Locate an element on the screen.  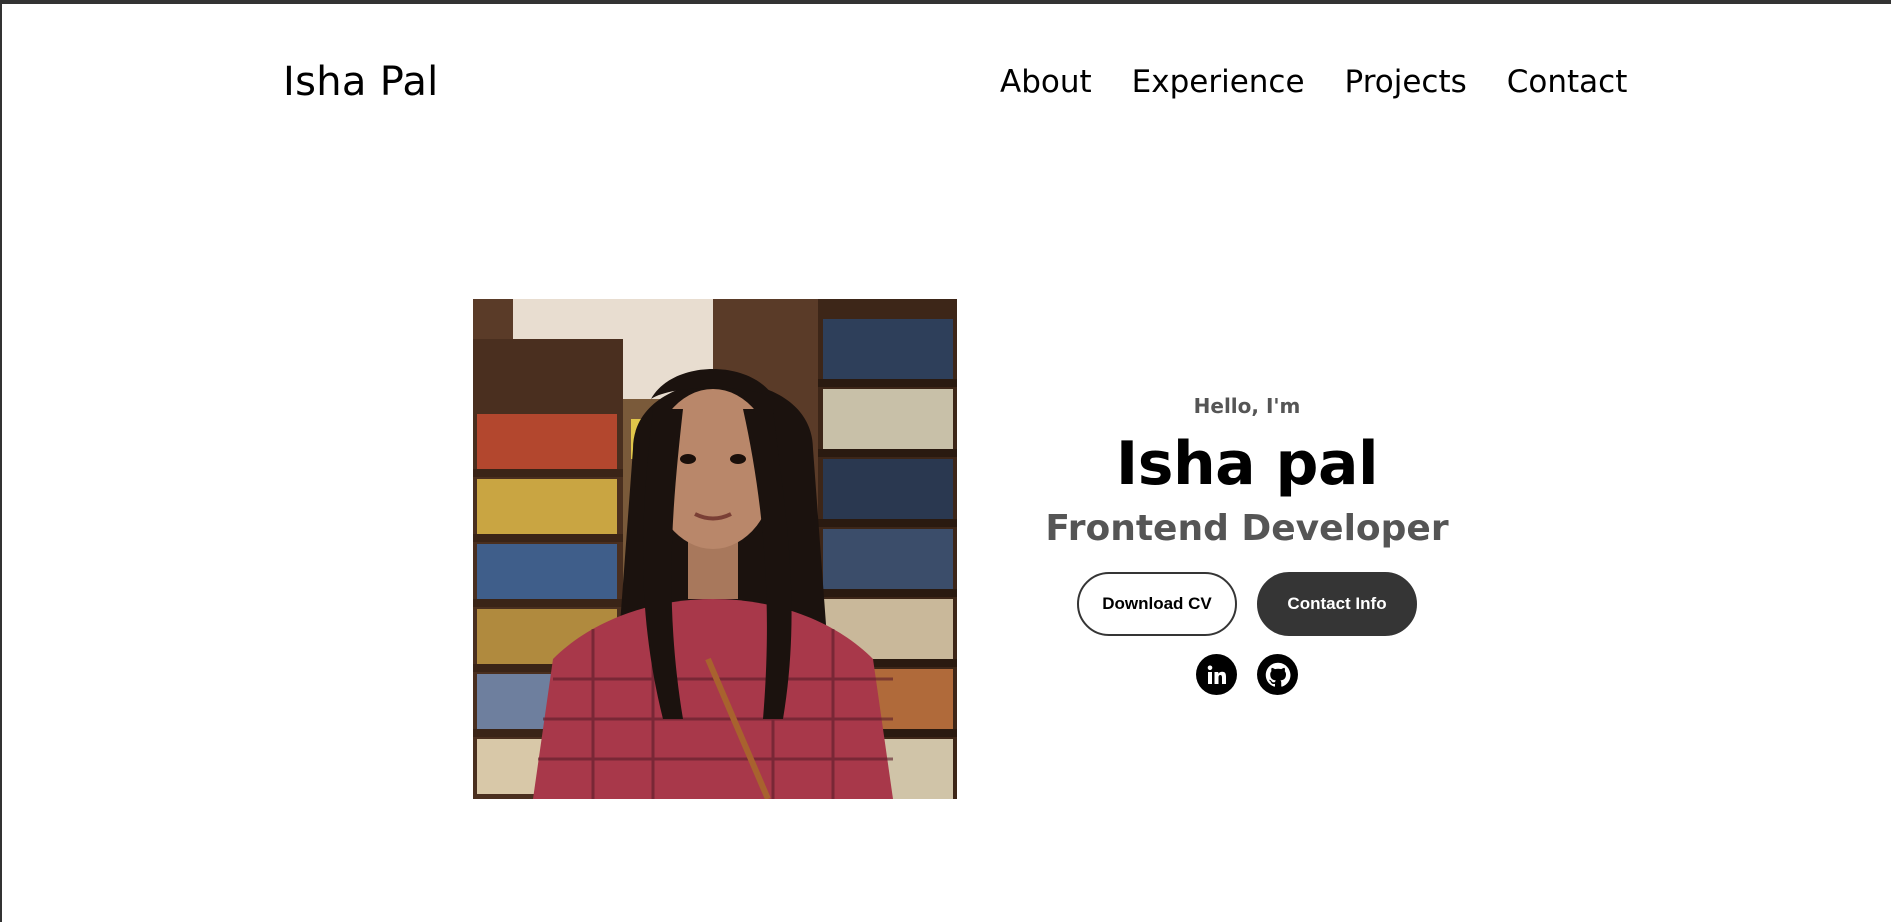
hero-buttons: Download CV Contact Info is located at coordinates (1247, 604).